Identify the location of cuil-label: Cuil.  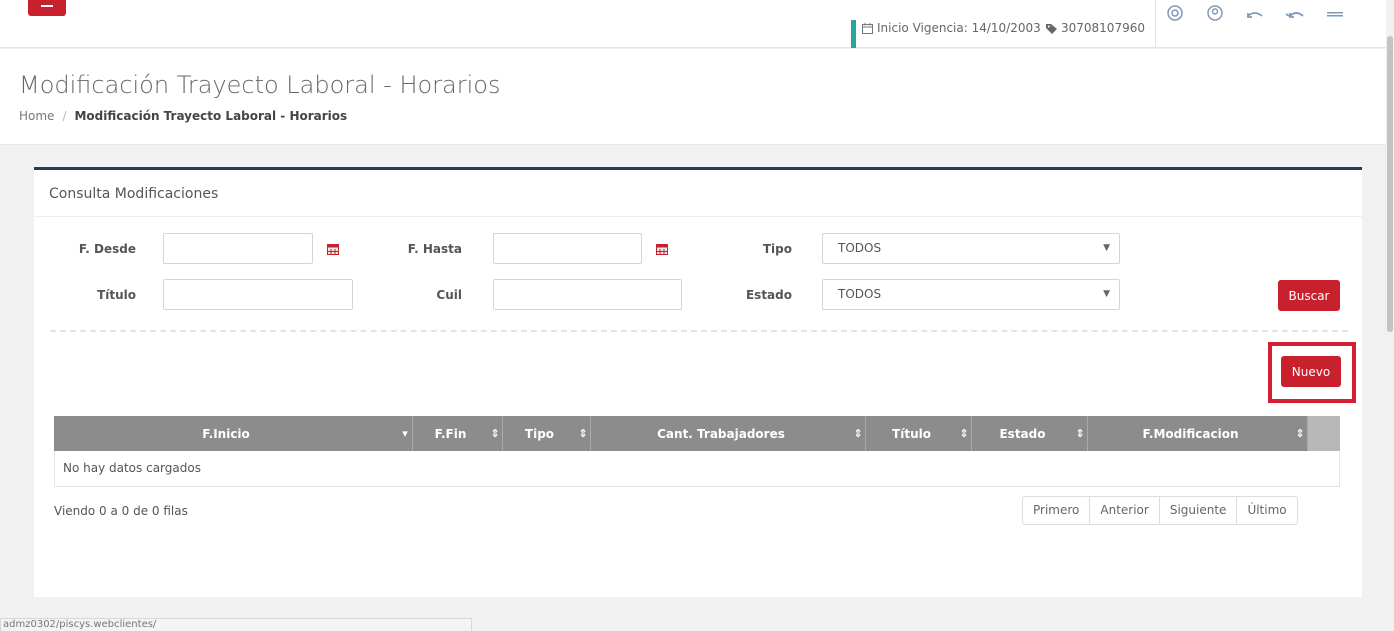
(449, 295).